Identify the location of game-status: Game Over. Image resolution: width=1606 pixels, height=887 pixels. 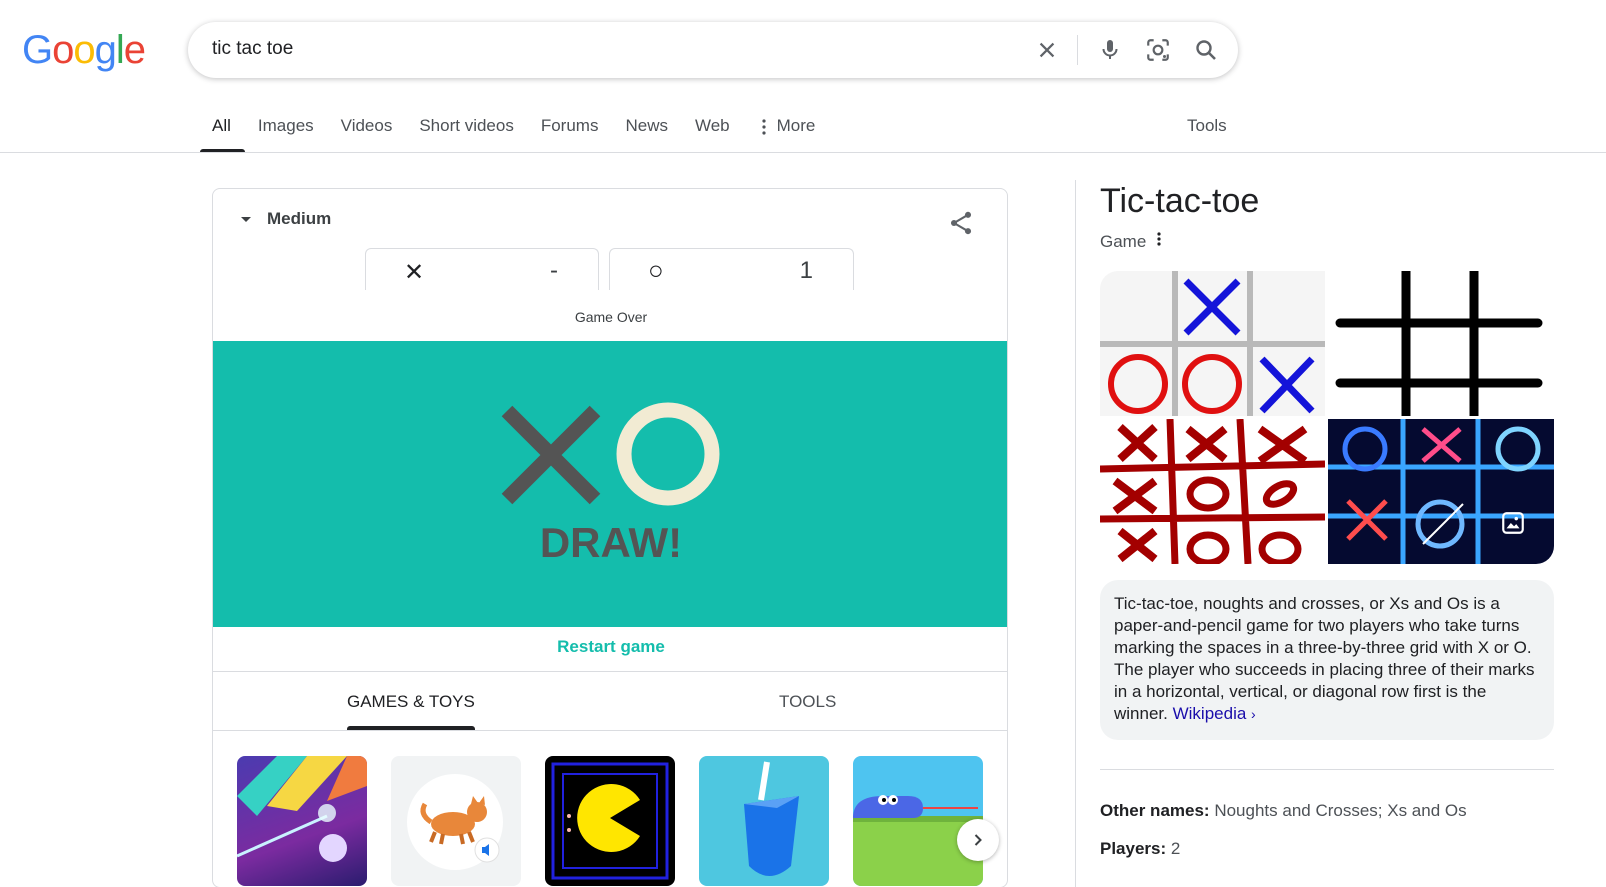
(611, 317).